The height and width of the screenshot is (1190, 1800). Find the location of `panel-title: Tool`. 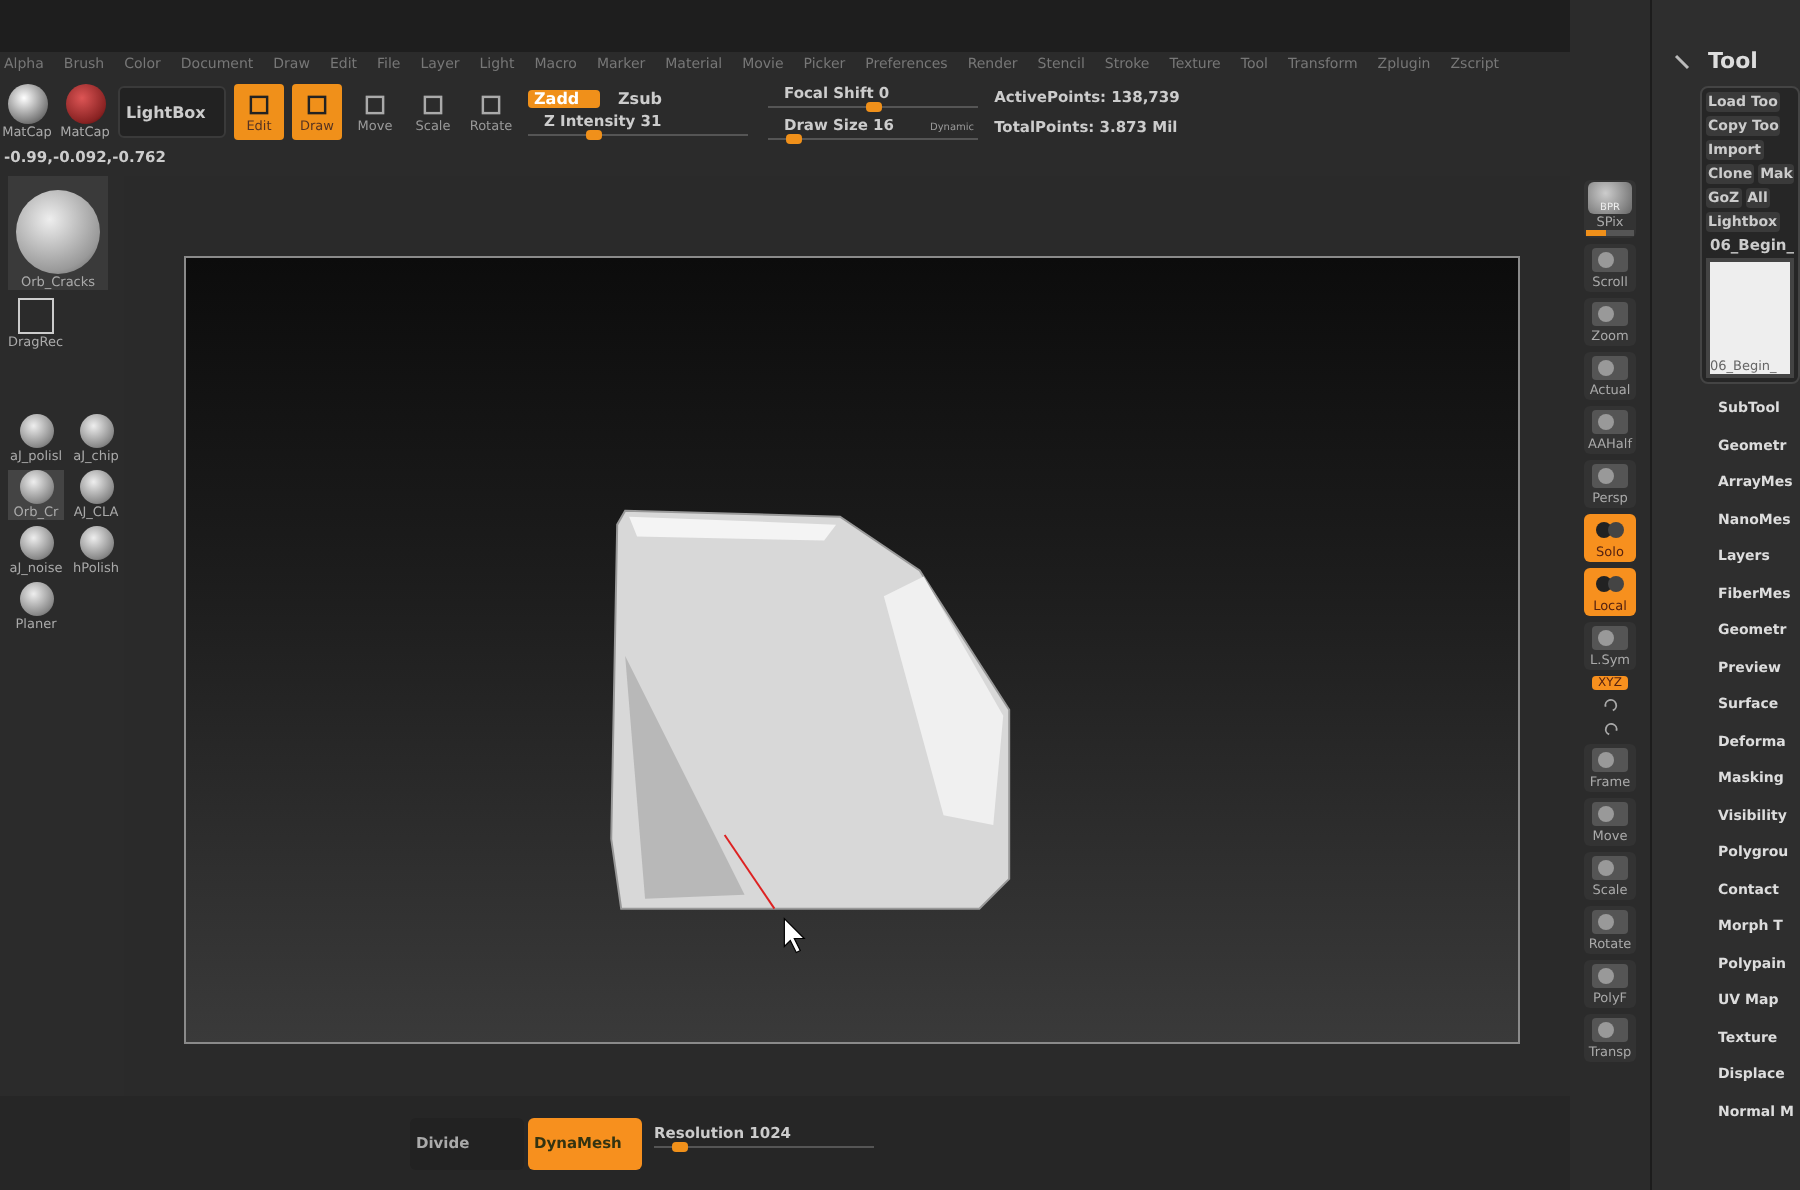

panel-title: Tool is located at coordinates (1733, 61).